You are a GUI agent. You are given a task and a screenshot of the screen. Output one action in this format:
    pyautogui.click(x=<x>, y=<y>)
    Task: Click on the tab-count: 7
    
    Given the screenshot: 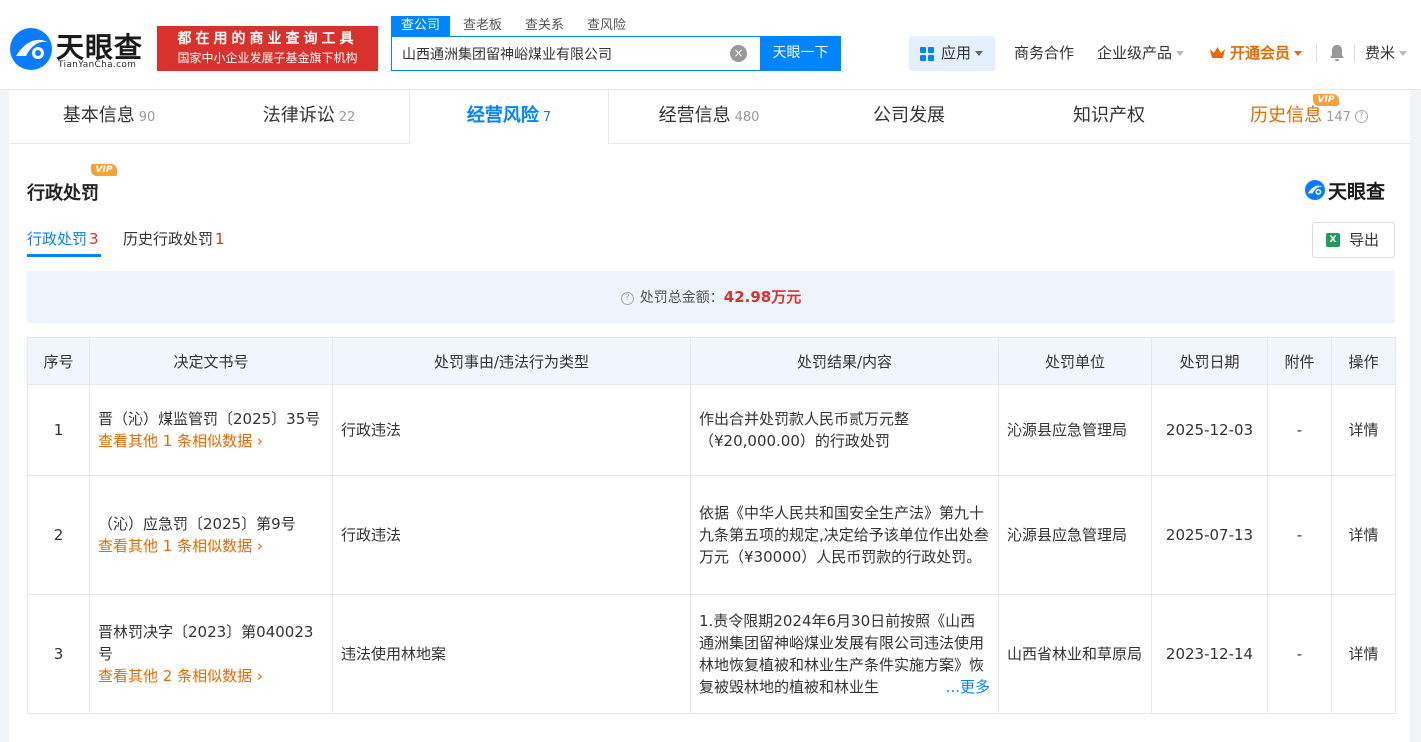 What is the action you would take?
    pyautogui.click(x=547, y=117)
    